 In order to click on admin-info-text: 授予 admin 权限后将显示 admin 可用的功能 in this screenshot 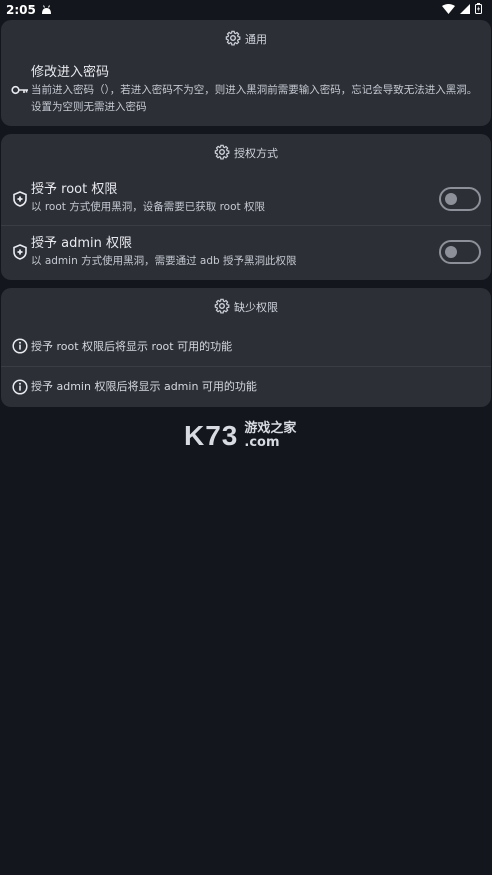, I will do `click(144, 386)`.